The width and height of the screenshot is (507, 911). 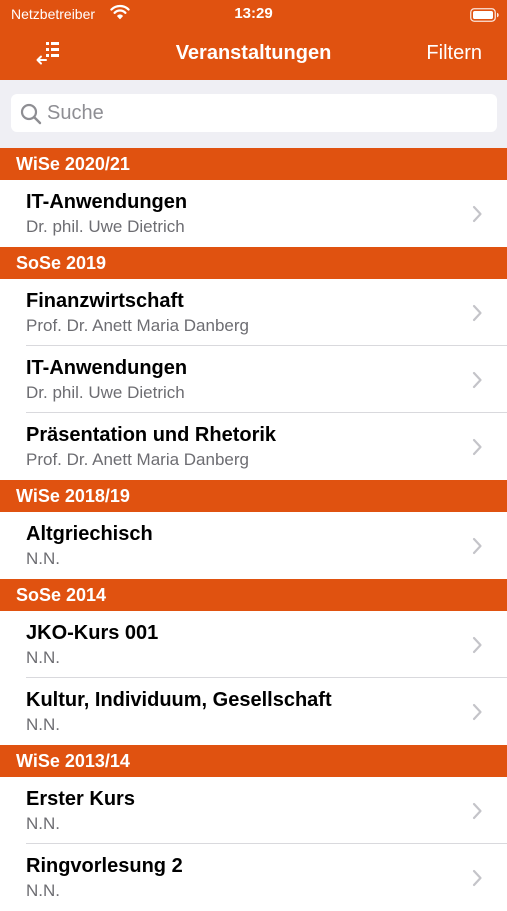 What do you see at coordinates (253, 810) in the screenshot?
I see `list-item: Erster Kurs N.N.` at bounding box center [253, 810].